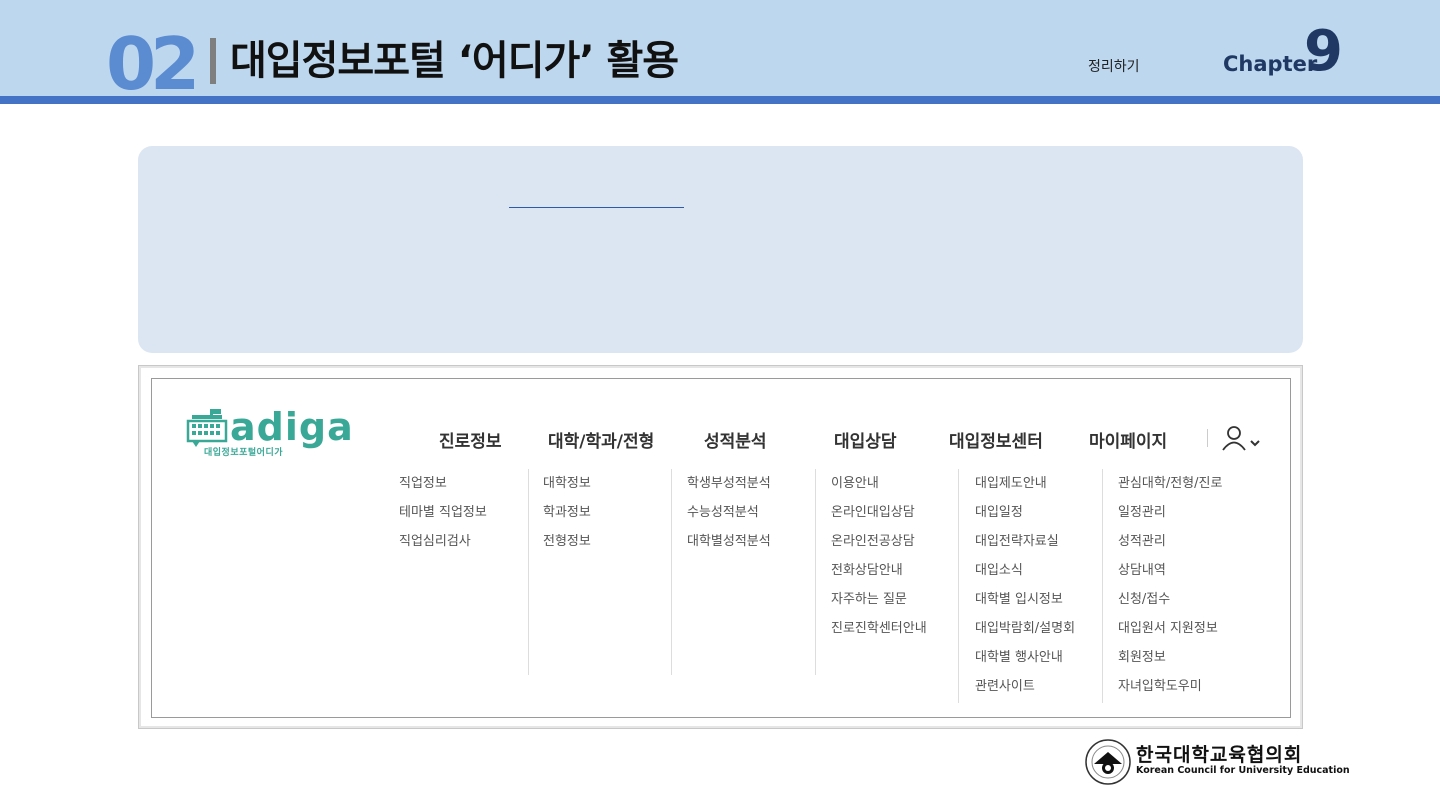 The height and width of the screenshot is (810, 1440). What do you see at coordinates (1025, 570) in the screenshot?
I see `submenu-item: 대입소식` at bounding box center [1025, 570].